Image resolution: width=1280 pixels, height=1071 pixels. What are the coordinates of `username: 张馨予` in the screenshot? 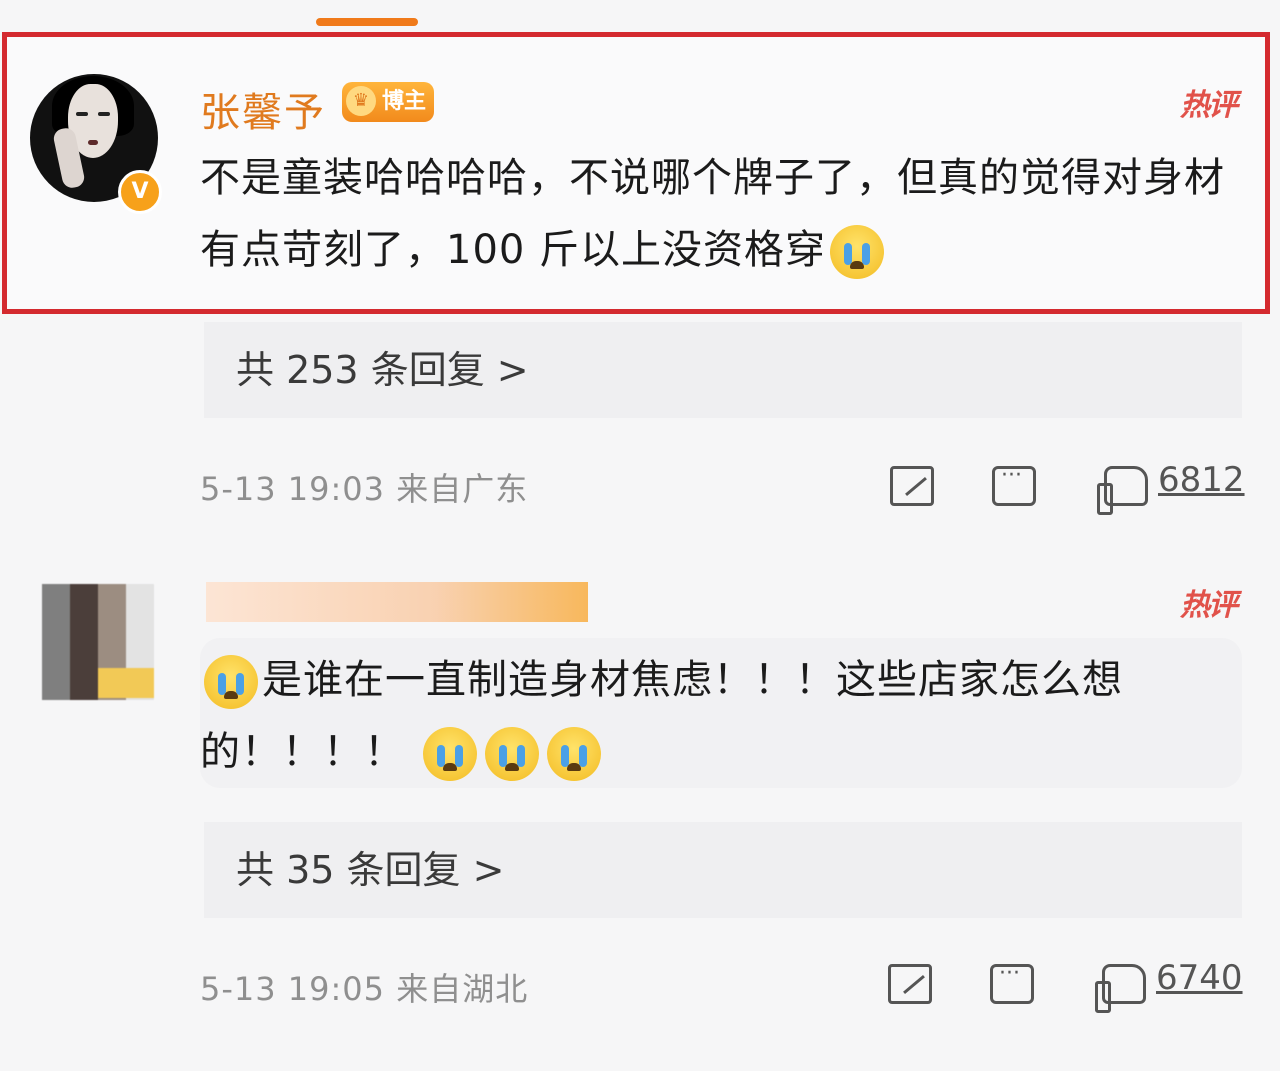 It's located at (263, 109).